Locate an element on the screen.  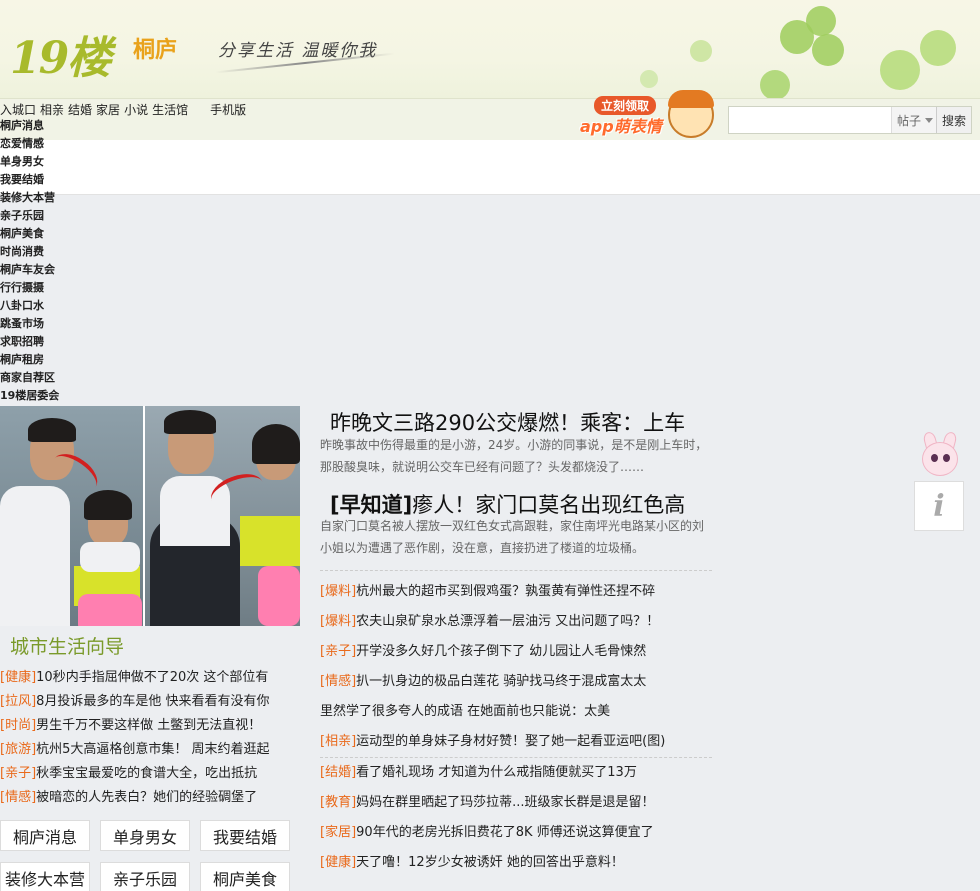
nav-link-lifestyle: 生活馆 is located at coordinates (170, 109).